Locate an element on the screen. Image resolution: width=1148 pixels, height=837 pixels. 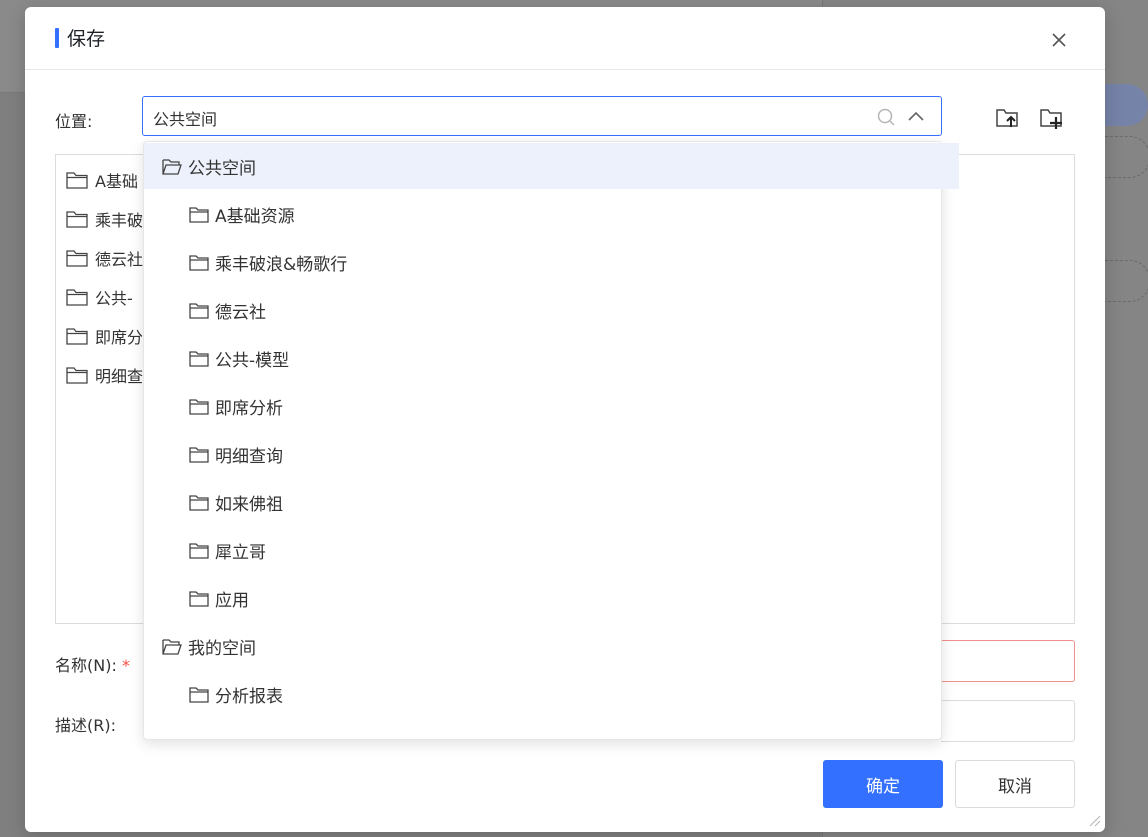
name-label-text: 名称(N): is located at coordinates (86, 665).